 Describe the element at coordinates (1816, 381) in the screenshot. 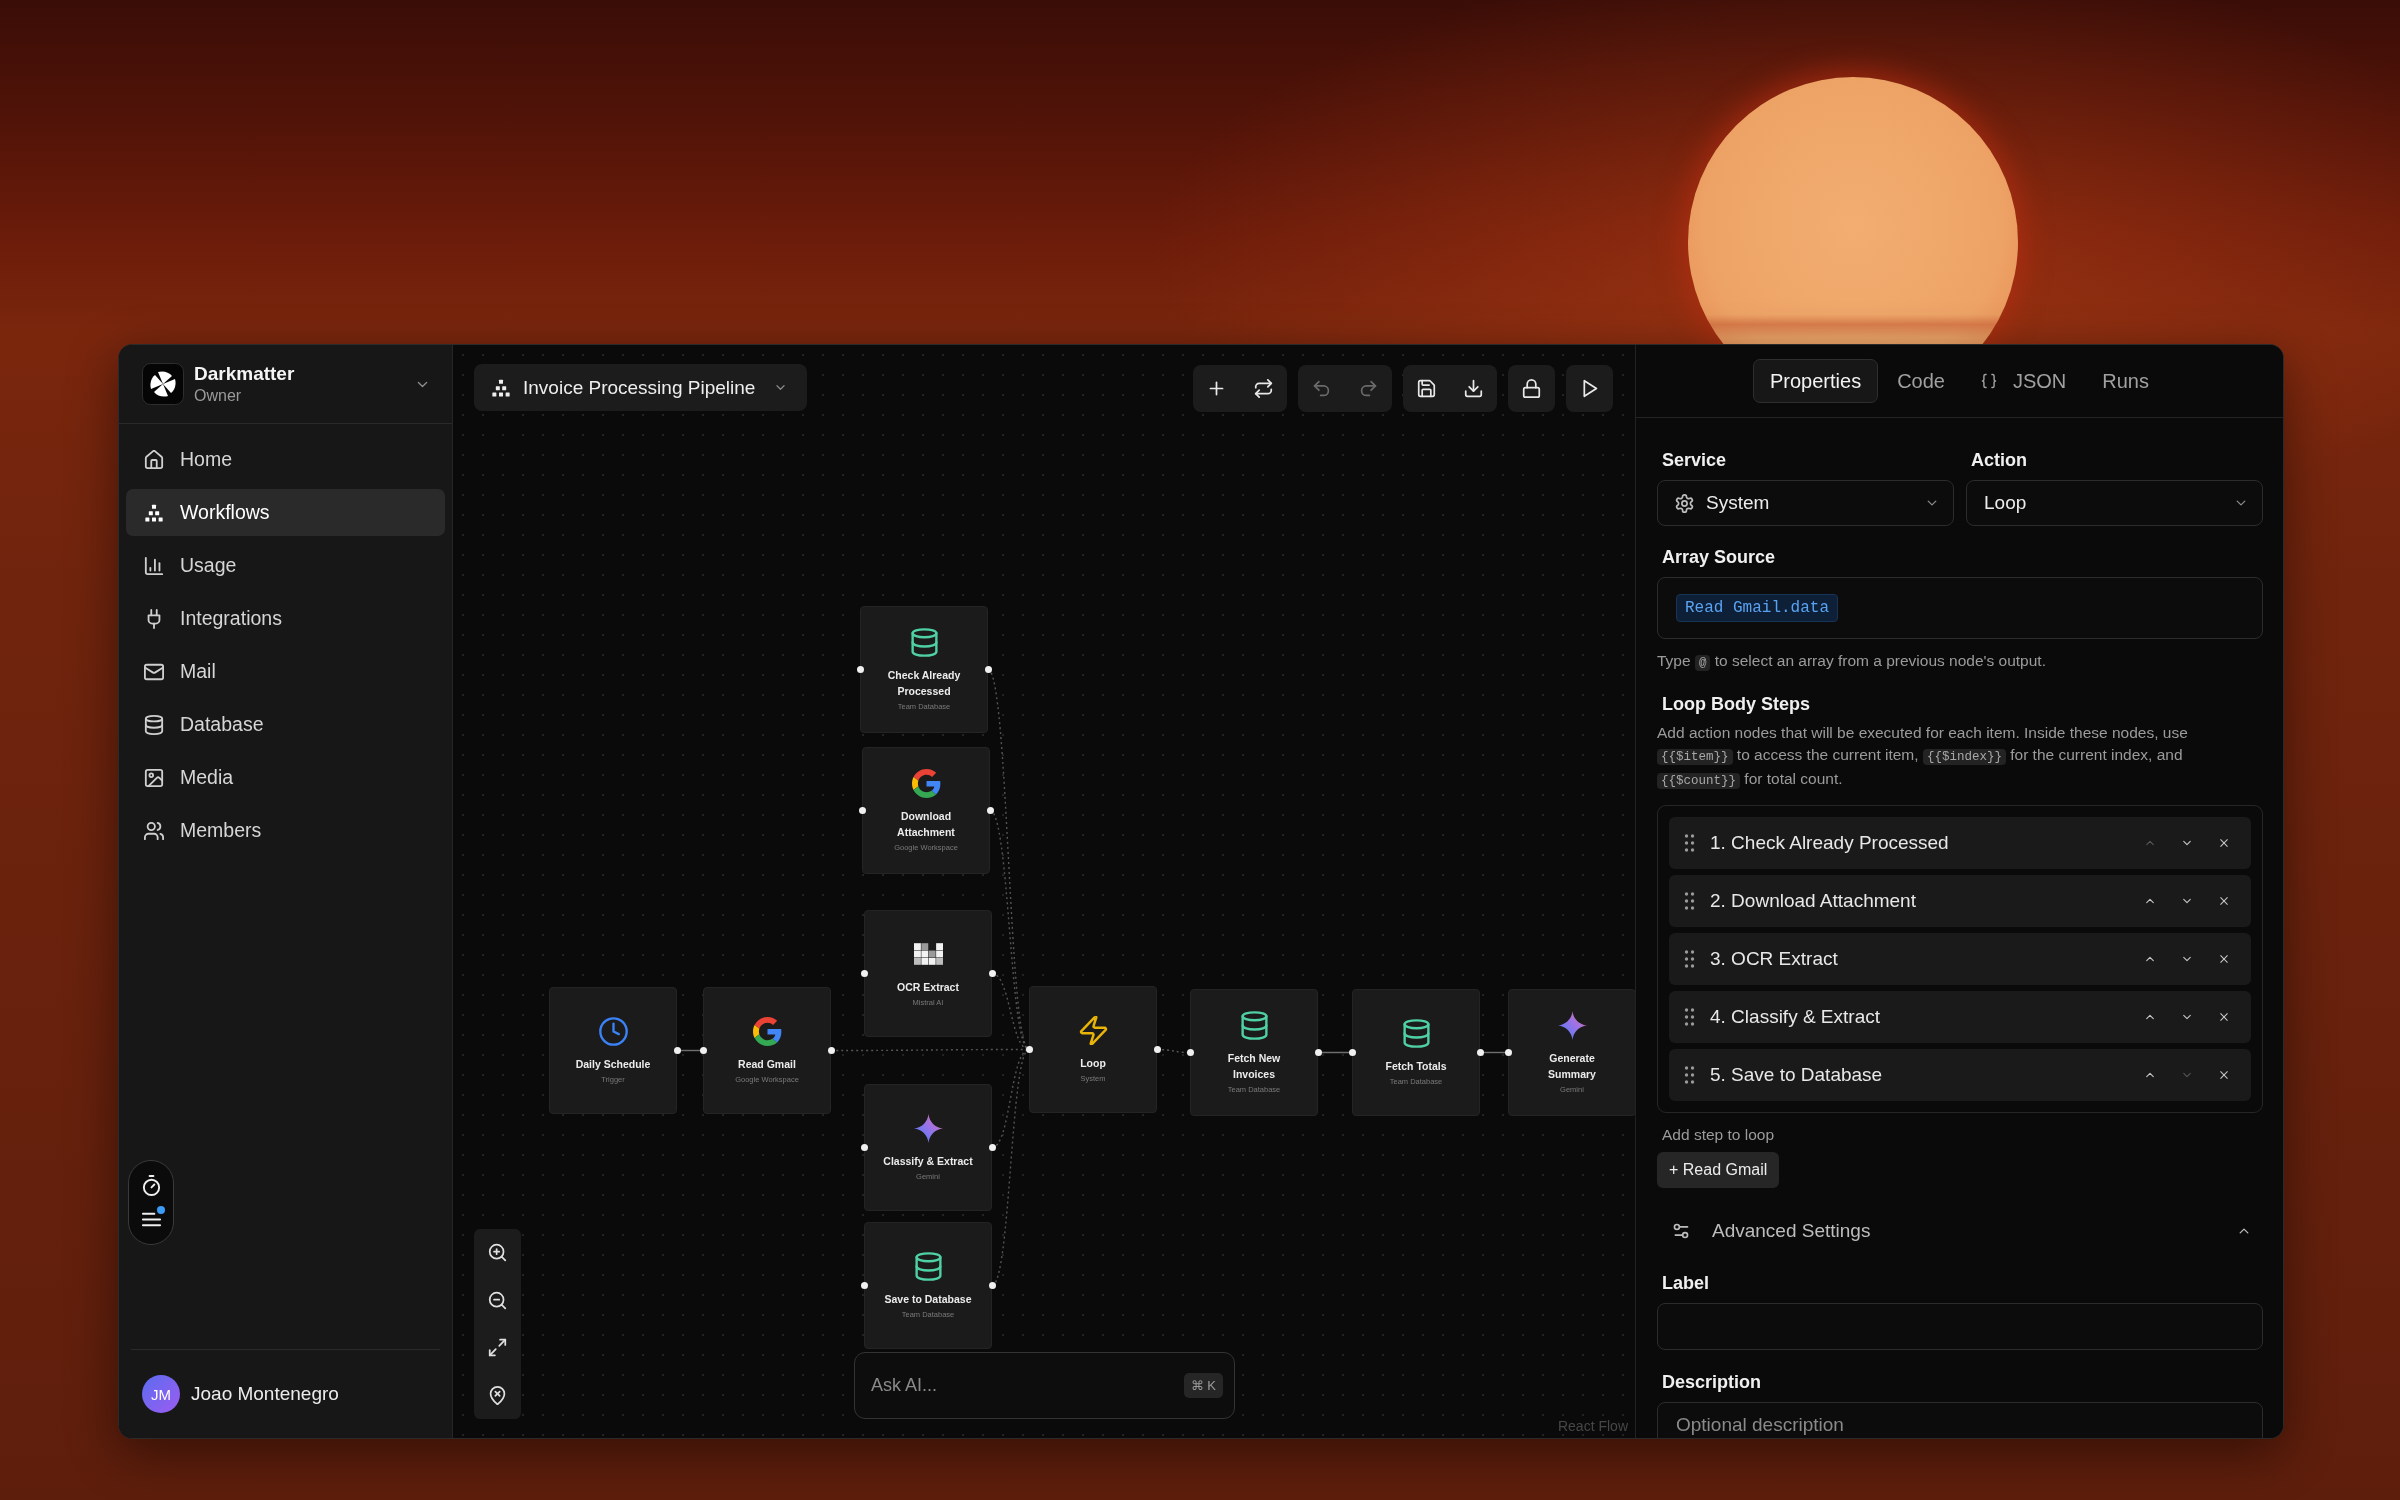

I see `tab: Properties` at that location.